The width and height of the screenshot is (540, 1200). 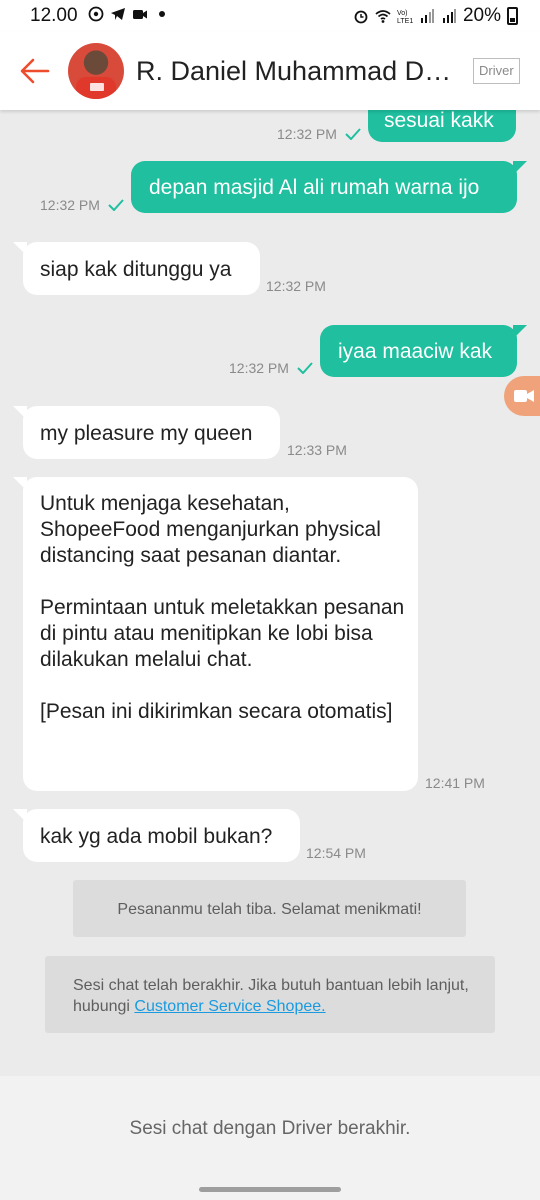 I want to click on message-time: 12:54 PM, so click(x=336, y=853).